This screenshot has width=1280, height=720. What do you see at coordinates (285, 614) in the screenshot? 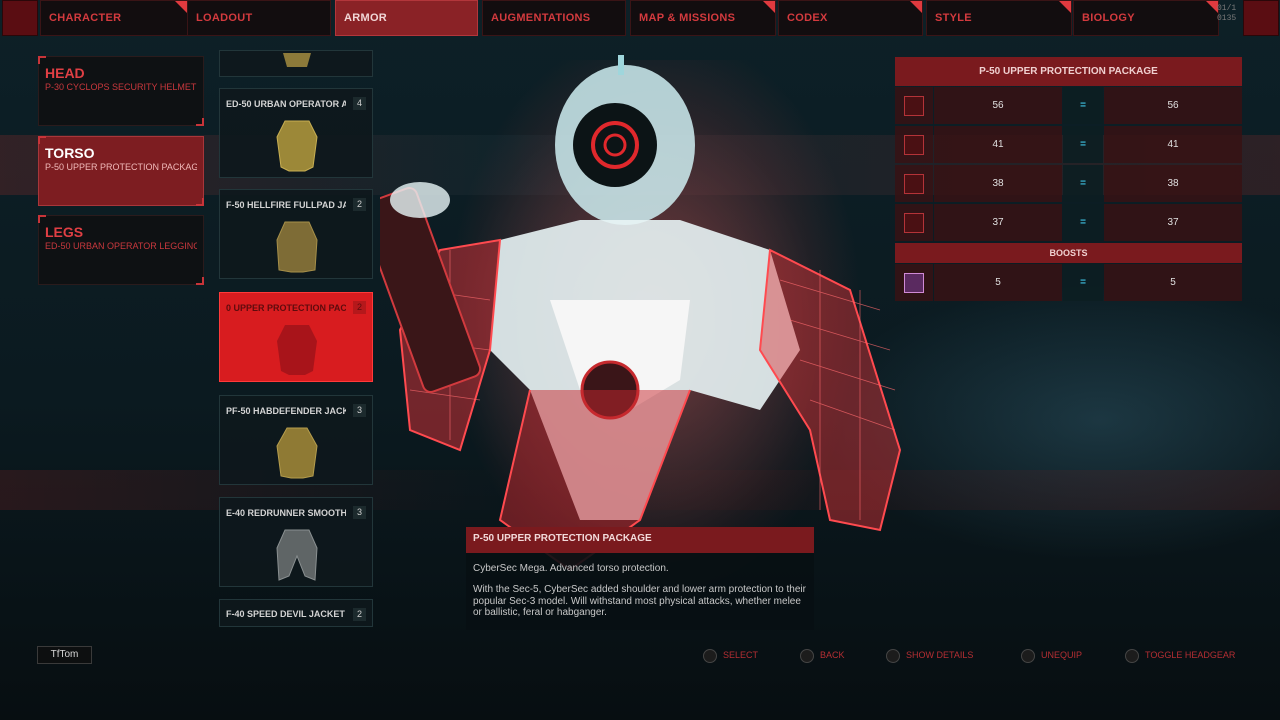
I see `item-name: F-40 SPEED DEVIL JACKET` at bounding box center [285, 614].